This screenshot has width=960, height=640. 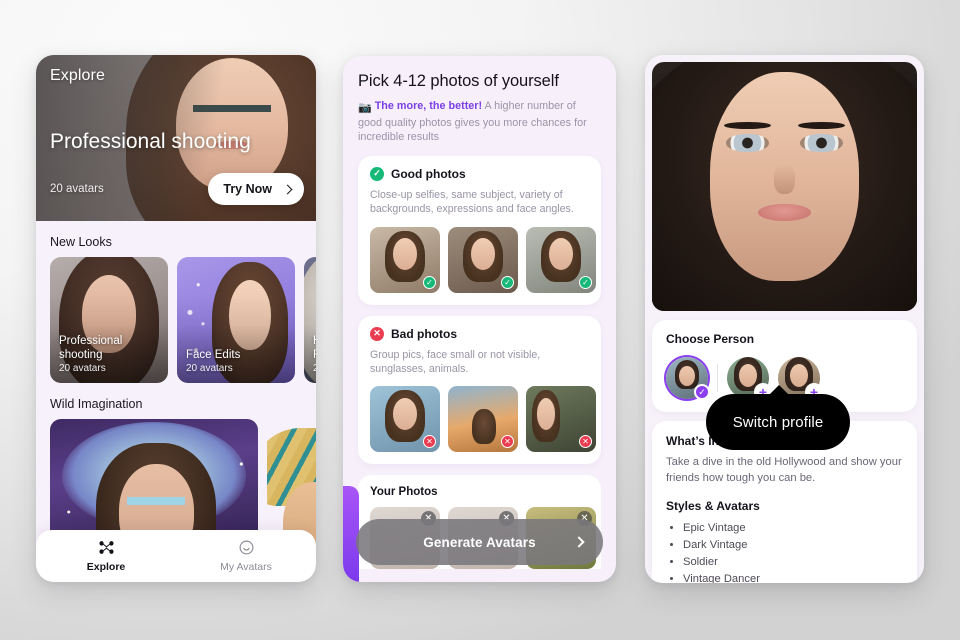 I want to click on bottom-tab-bar: Explore My Avatars, so click(x=176, y=556).